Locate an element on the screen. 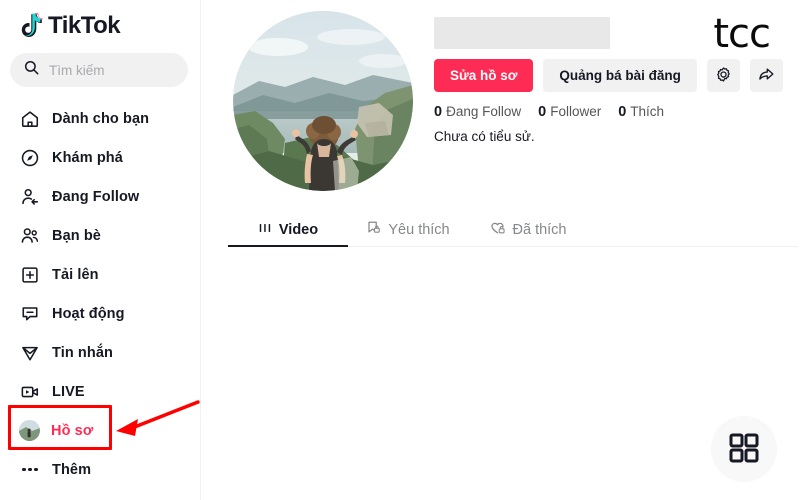 The width and height of the screenshot is (800, 500). profile-action-buttons: Sửa hồ sơ Quảng bá bài đăng is located at coordinates (614, 75).